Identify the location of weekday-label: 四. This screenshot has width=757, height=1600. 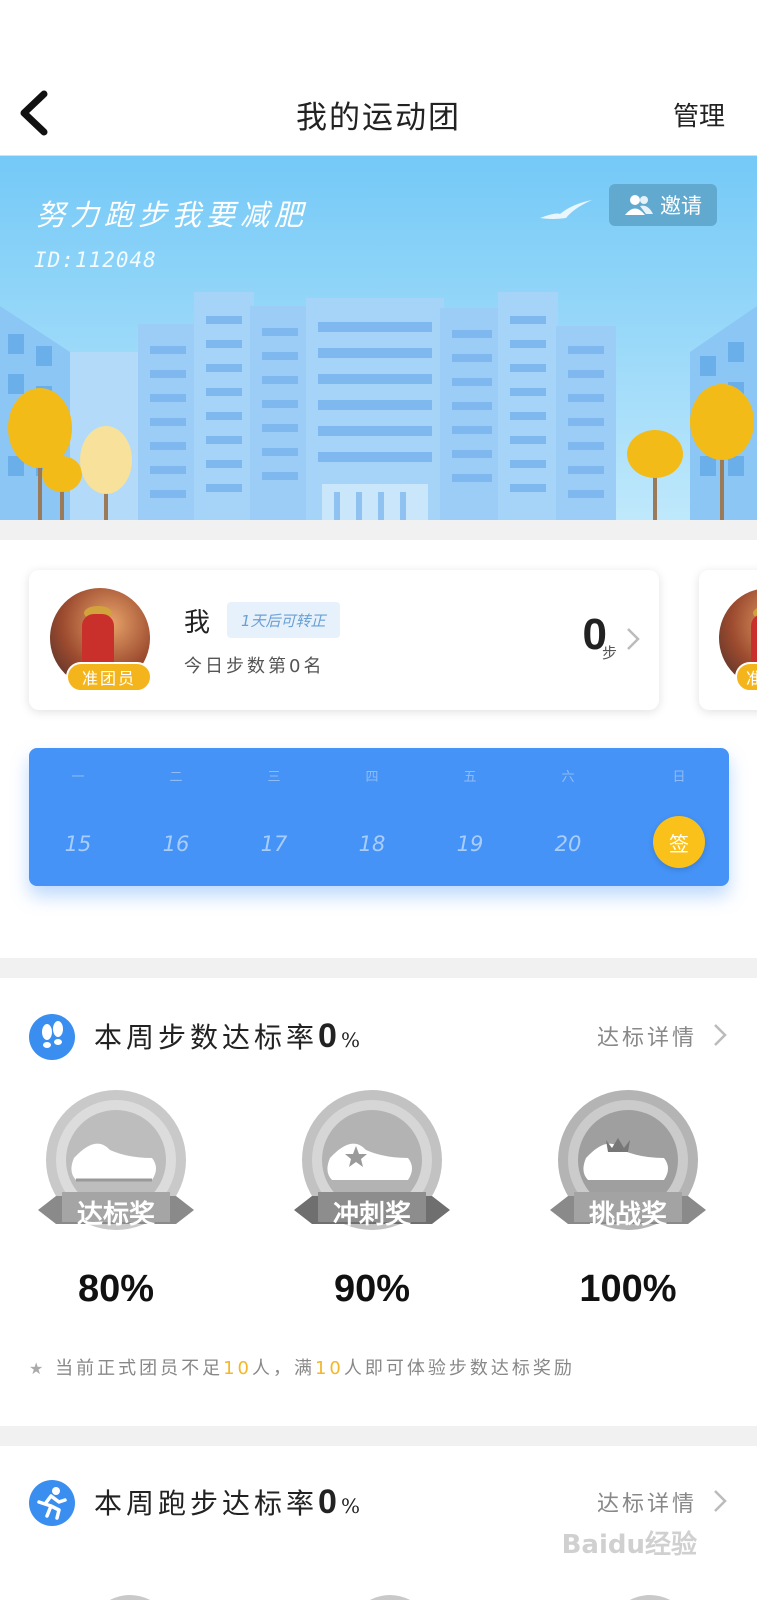
(372, 777).